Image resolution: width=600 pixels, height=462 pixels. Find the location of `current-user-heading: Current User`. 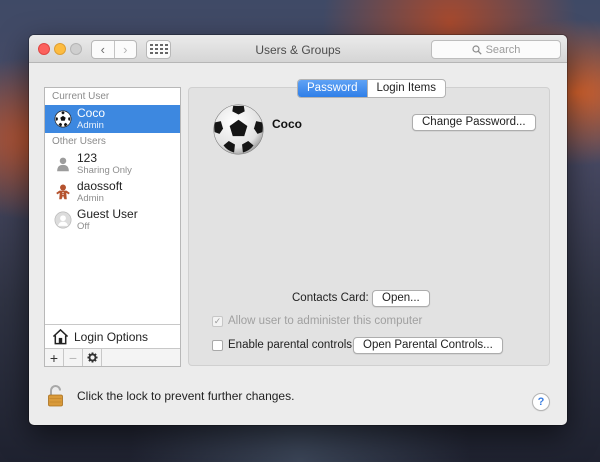

current-user-heading: Current User is located at coordinates (81, 96).